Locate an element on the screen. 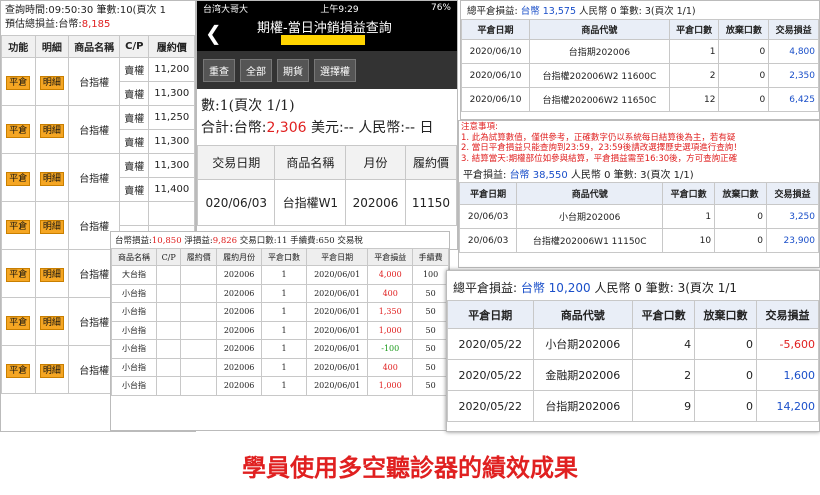 The height and width of the screenshot is (495, 820). notice-line: 注意事項: is located at coordinates (479, 127).